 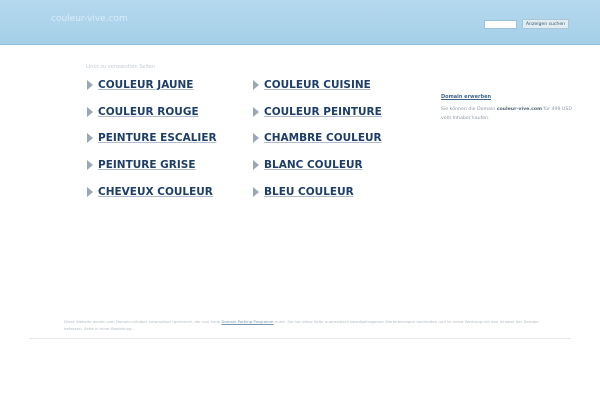 I want to click on keyword-link: COULEUR JAUNE, so click(x=140, y=85).